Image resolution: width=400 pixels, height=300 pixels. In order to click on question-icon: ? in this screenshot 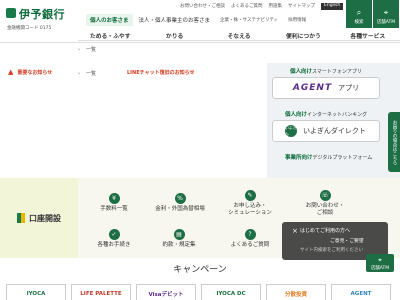, I will do `click(250, 235)`.